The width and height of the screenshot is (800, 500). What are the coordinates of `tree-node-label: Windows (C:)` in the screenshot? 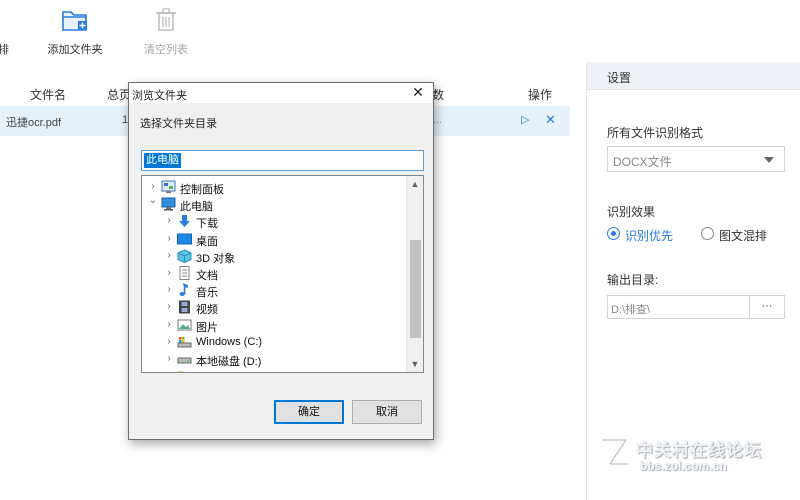 It's located at (229, 341).